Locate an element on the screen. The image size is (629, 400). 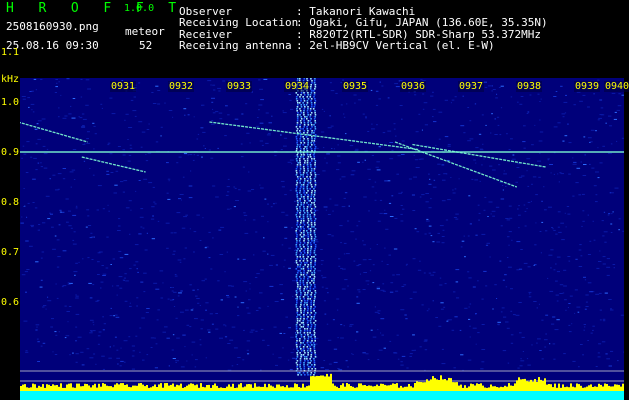
meteor-count: 52 is located at coordinates (146, 45).